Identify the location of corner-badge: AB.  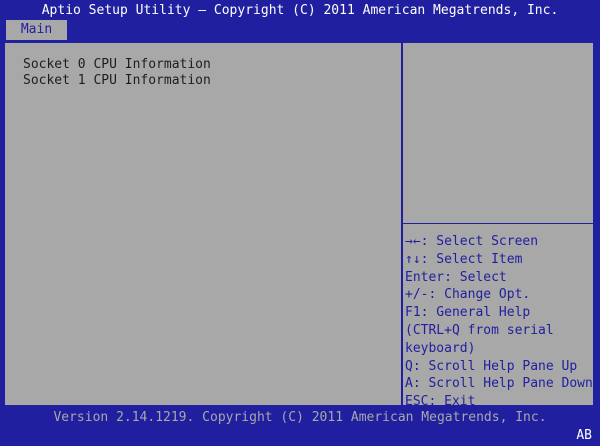
(584, 435).